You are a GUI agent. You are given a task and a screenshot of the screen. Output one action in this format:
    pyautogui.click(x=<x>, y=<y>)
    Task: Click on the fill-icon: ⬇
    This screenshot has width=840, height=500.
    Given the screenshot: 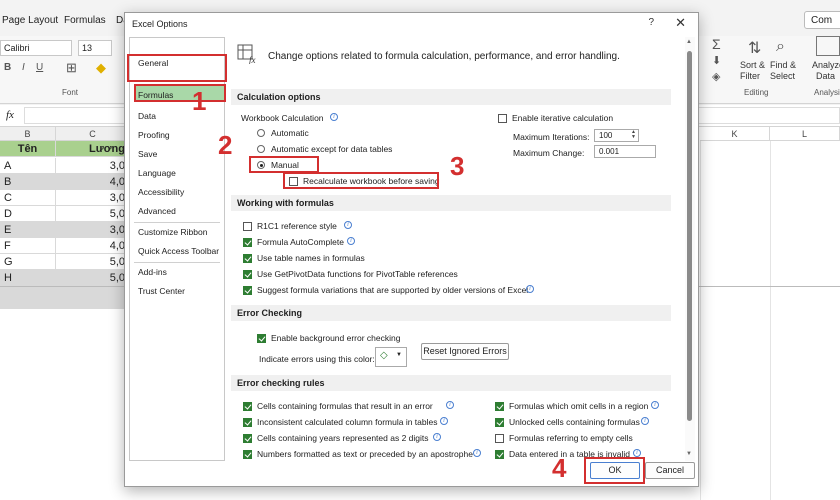 What is the action you would take?
    pyautogui.click(x=716, y=60)
    